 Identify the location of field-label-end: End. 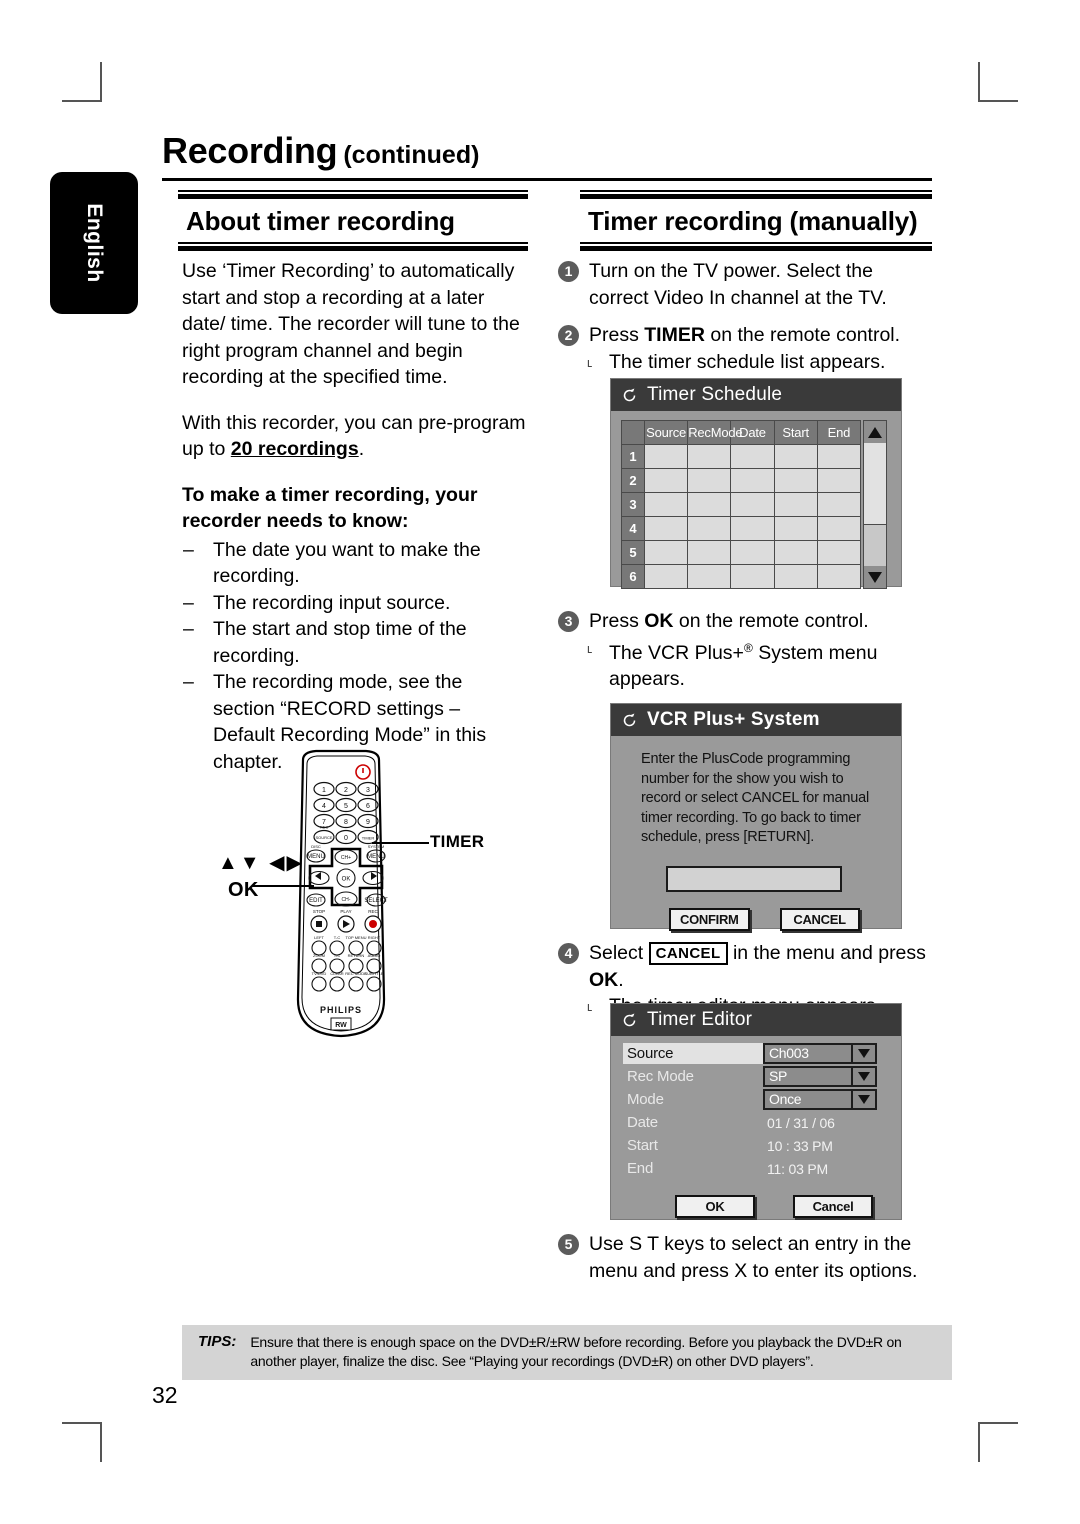
(640, 1168).